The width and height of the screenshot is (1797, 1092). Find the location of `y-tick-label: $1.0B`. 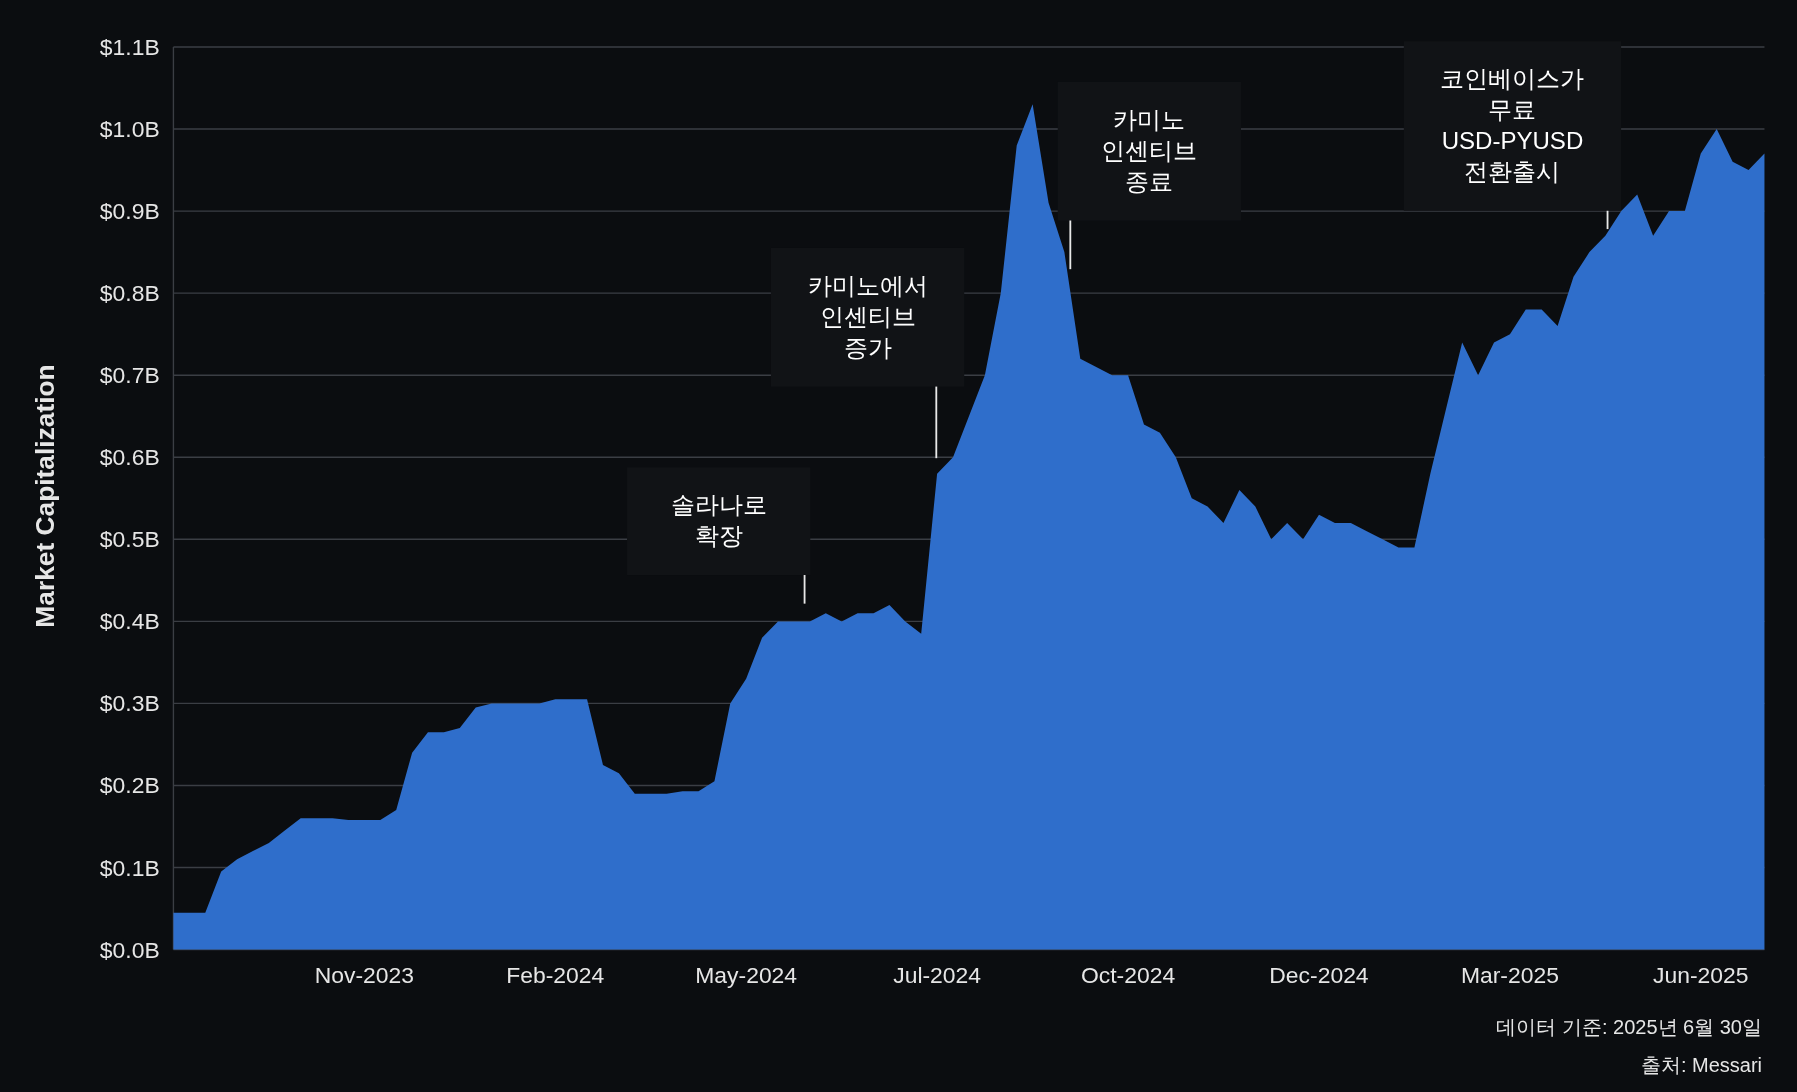

y-tick-label: $1.0B is located at coordinates (129, 129).